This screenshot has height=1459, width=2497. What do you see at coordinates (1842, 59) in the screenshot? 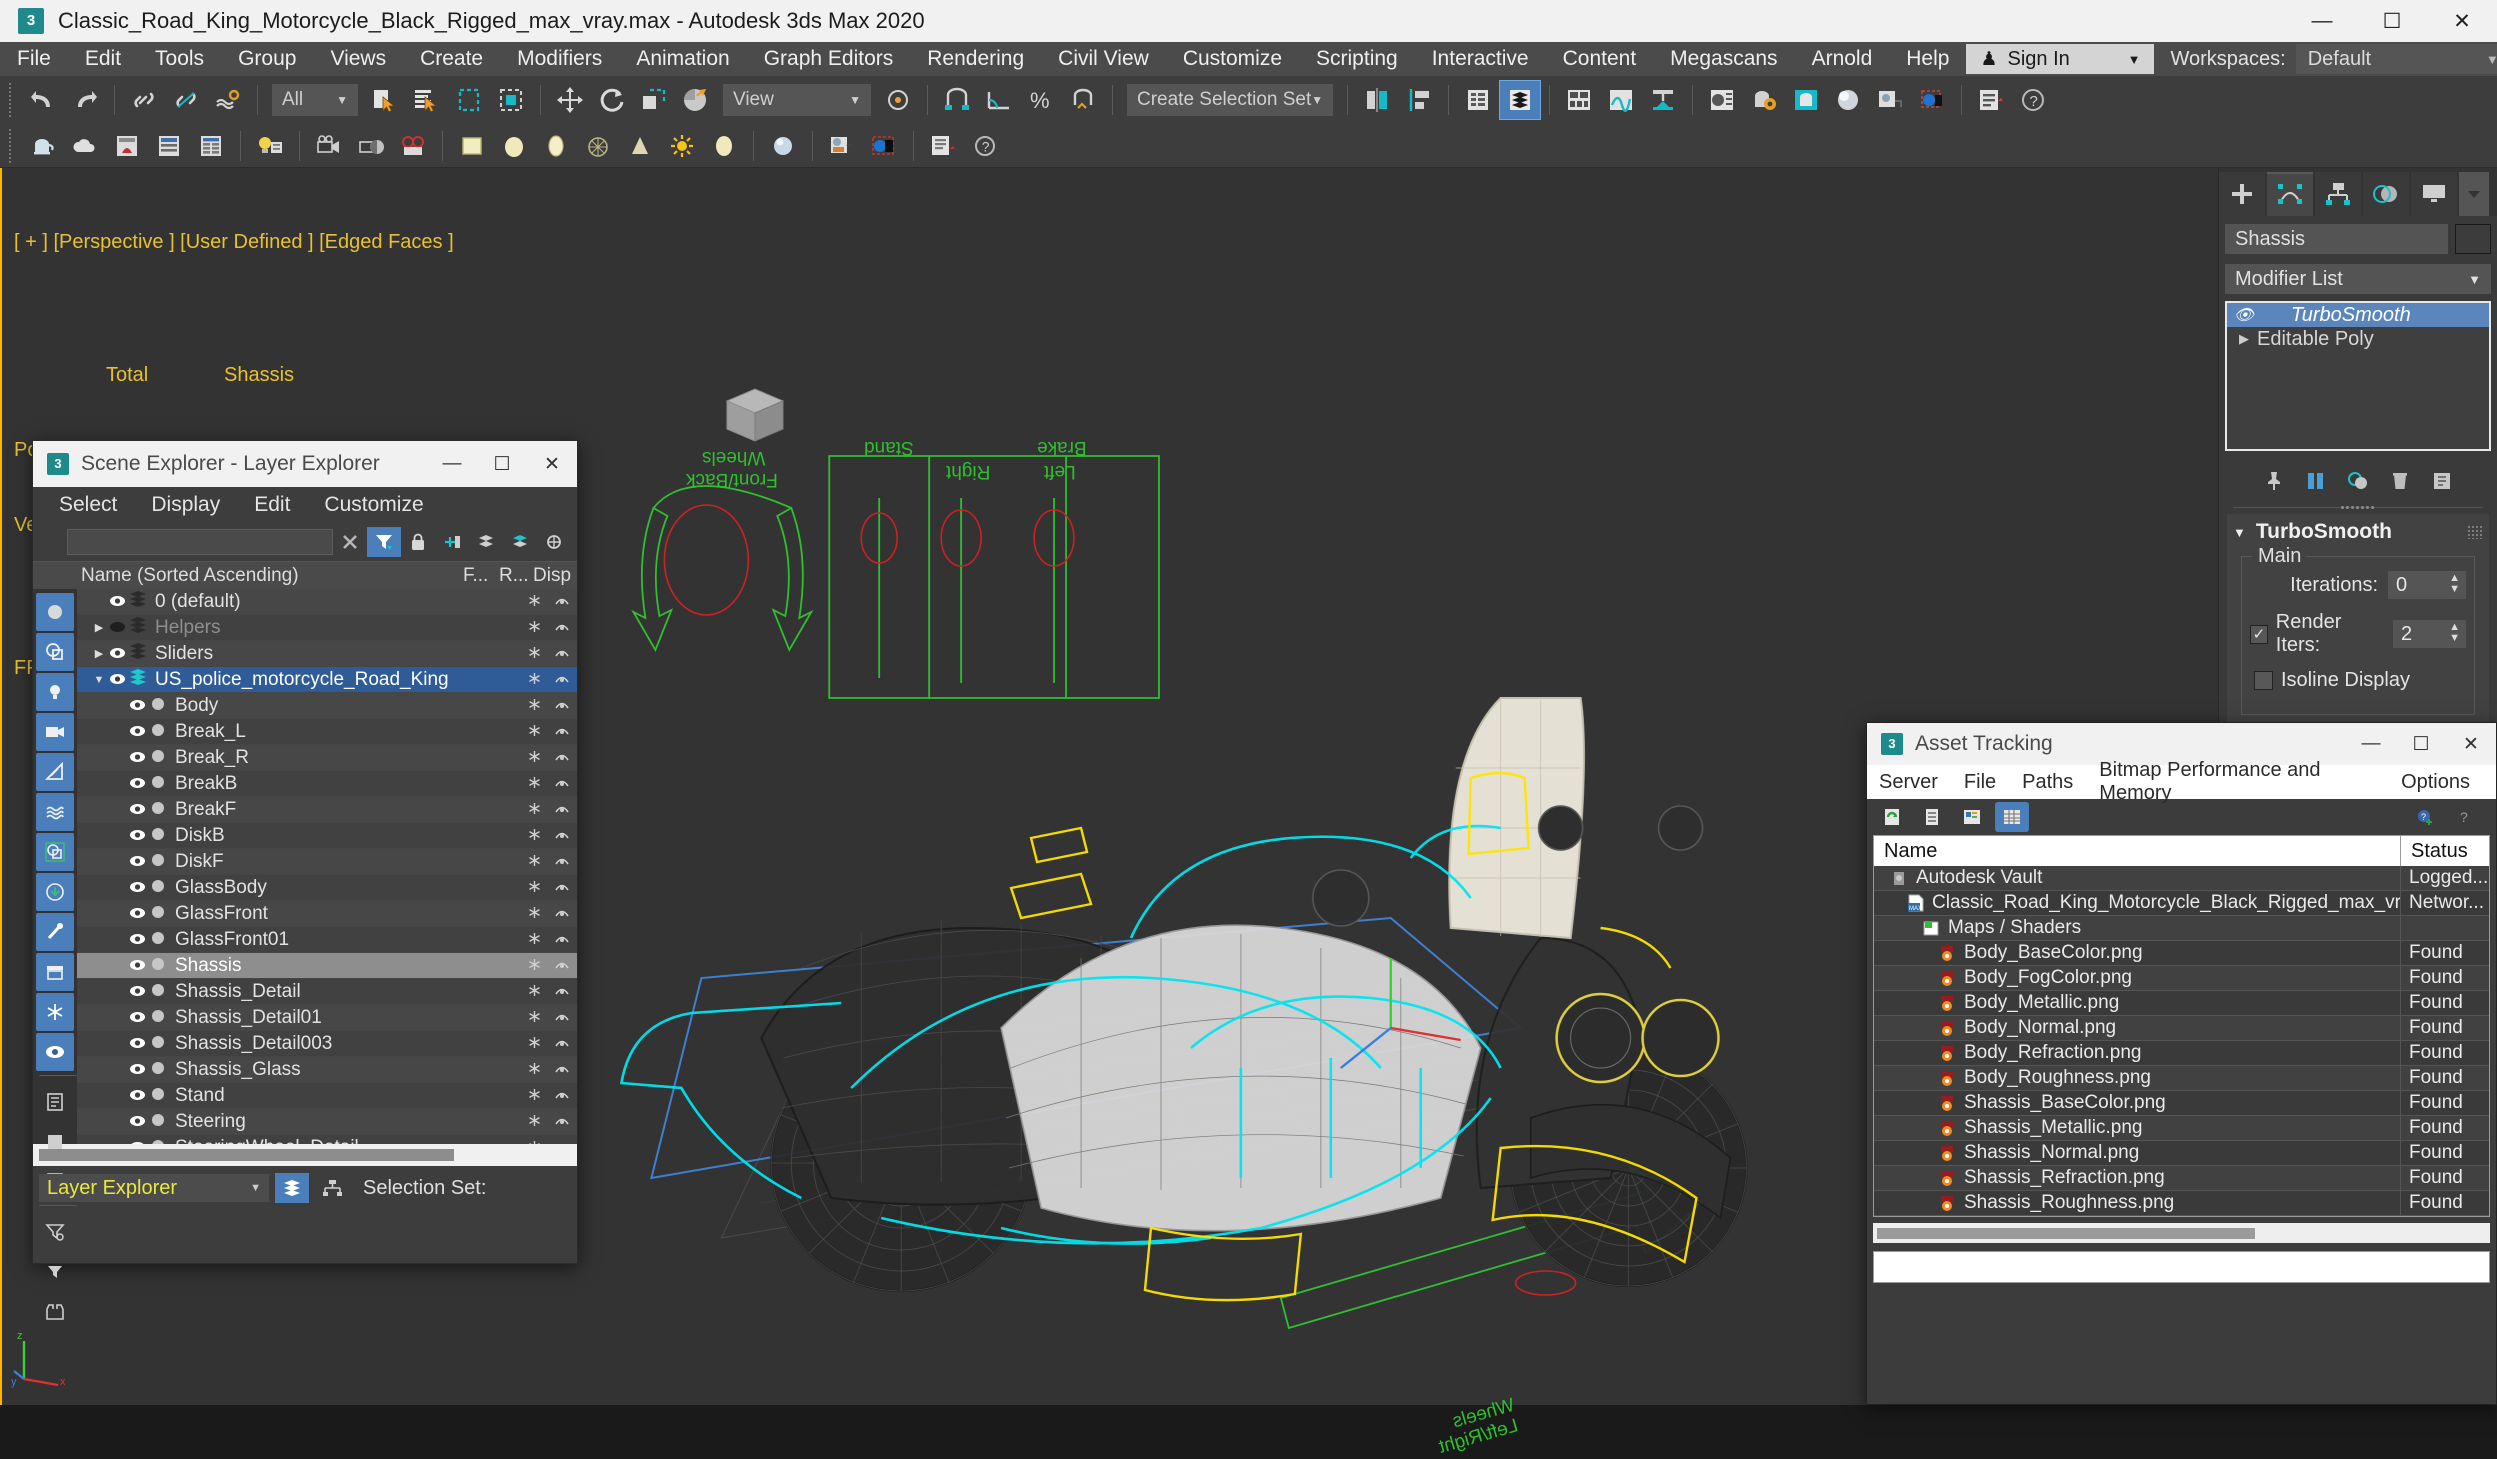
I see `menu-item-arnold: Arnold` at bounding box center [1842, 59].